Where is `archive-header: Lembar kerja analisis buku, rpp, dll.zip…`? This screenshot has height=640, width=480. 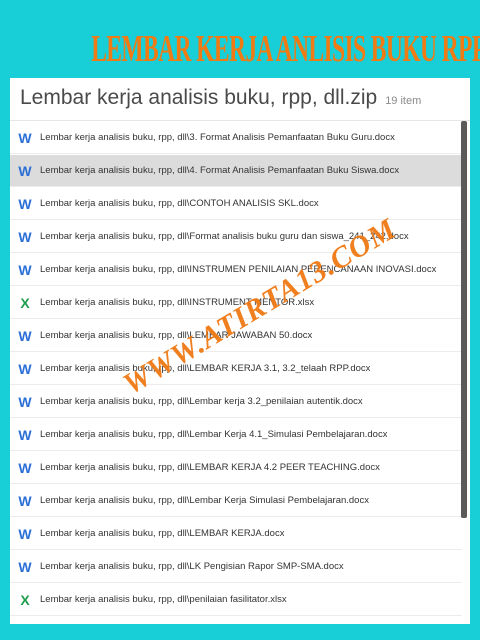
archive-header: Lembar kerja analisis buku, rpp, dll.zip… is located at coordinates (240, 99).